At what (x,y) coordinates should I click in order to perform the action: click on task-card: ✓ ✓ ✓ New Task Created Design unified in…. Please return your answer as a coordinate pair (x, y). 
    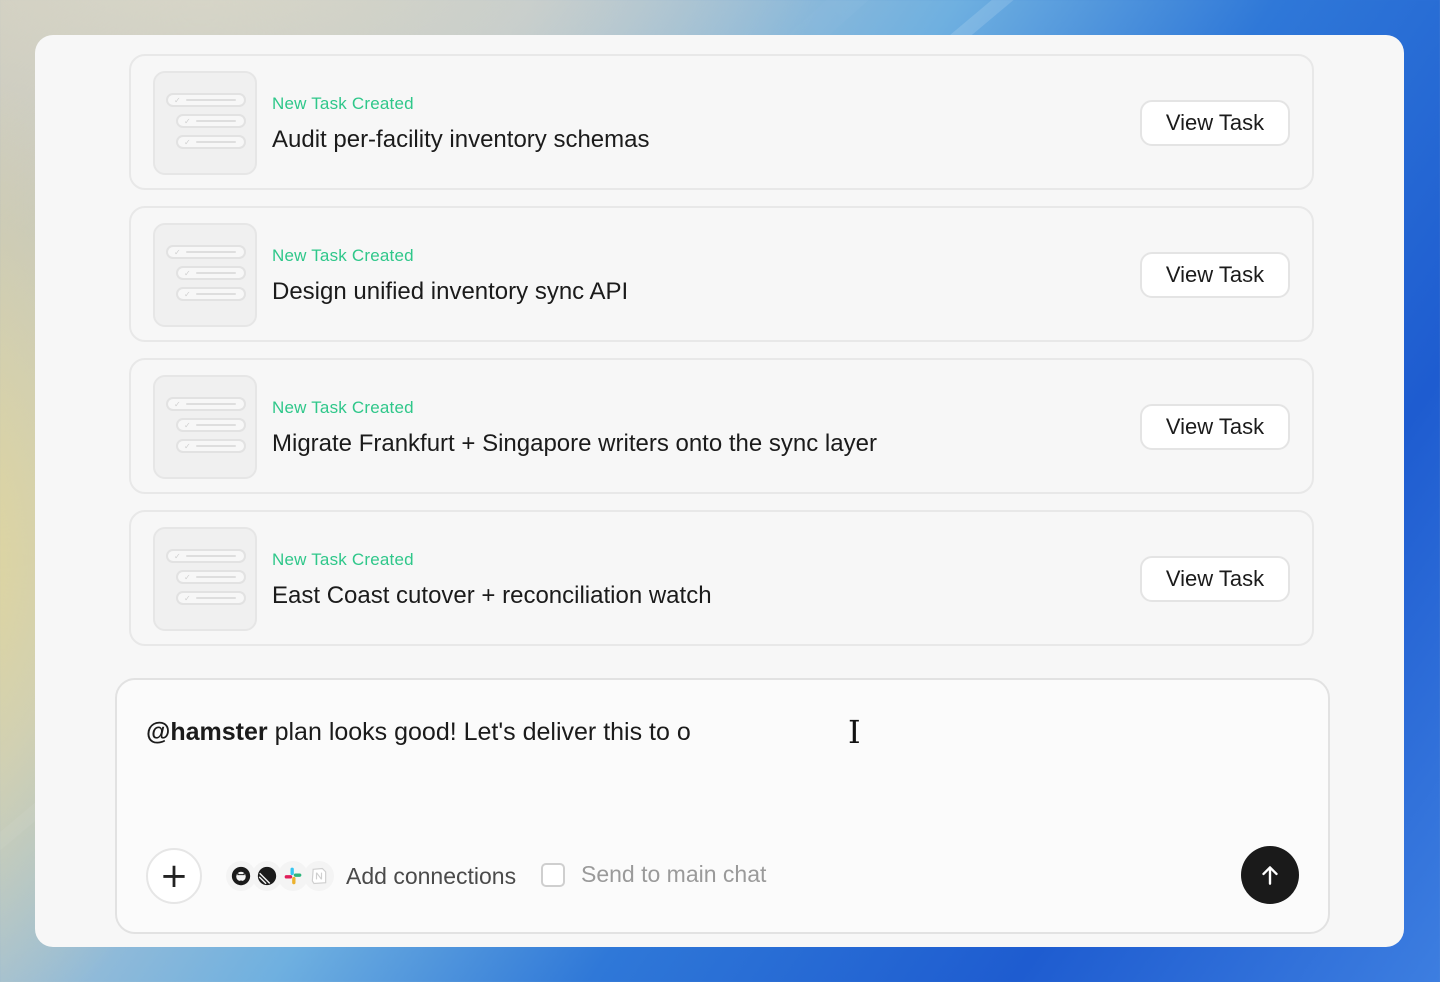
    Looking at the image, I should click on (721, 274).